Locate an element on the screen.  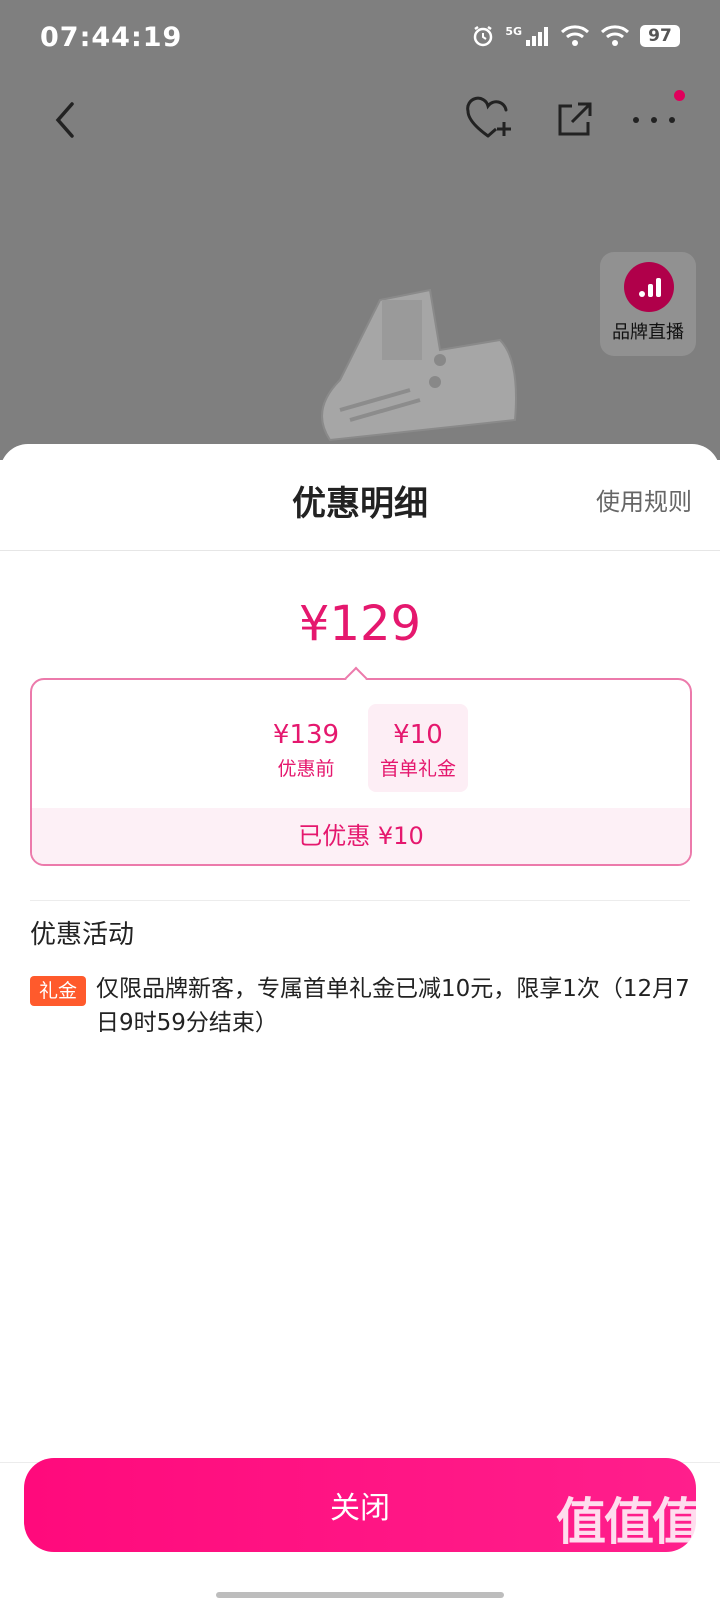
share-icon is located at coordinates (574, 120).